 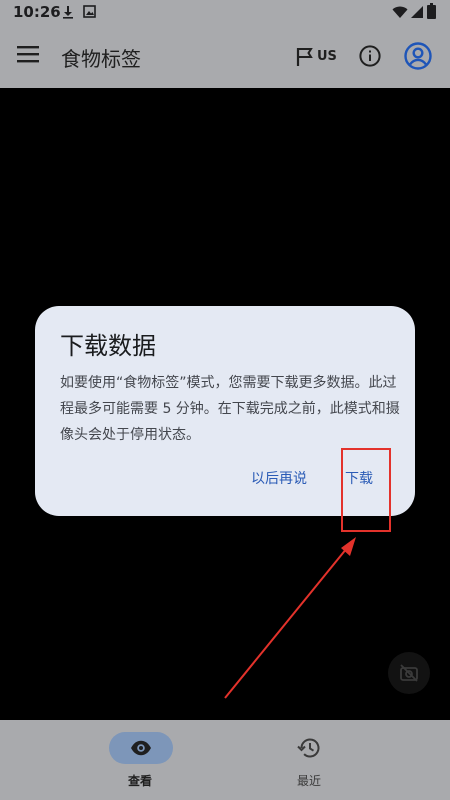 I want to click on eye-icon, so click(x=141, y=750).